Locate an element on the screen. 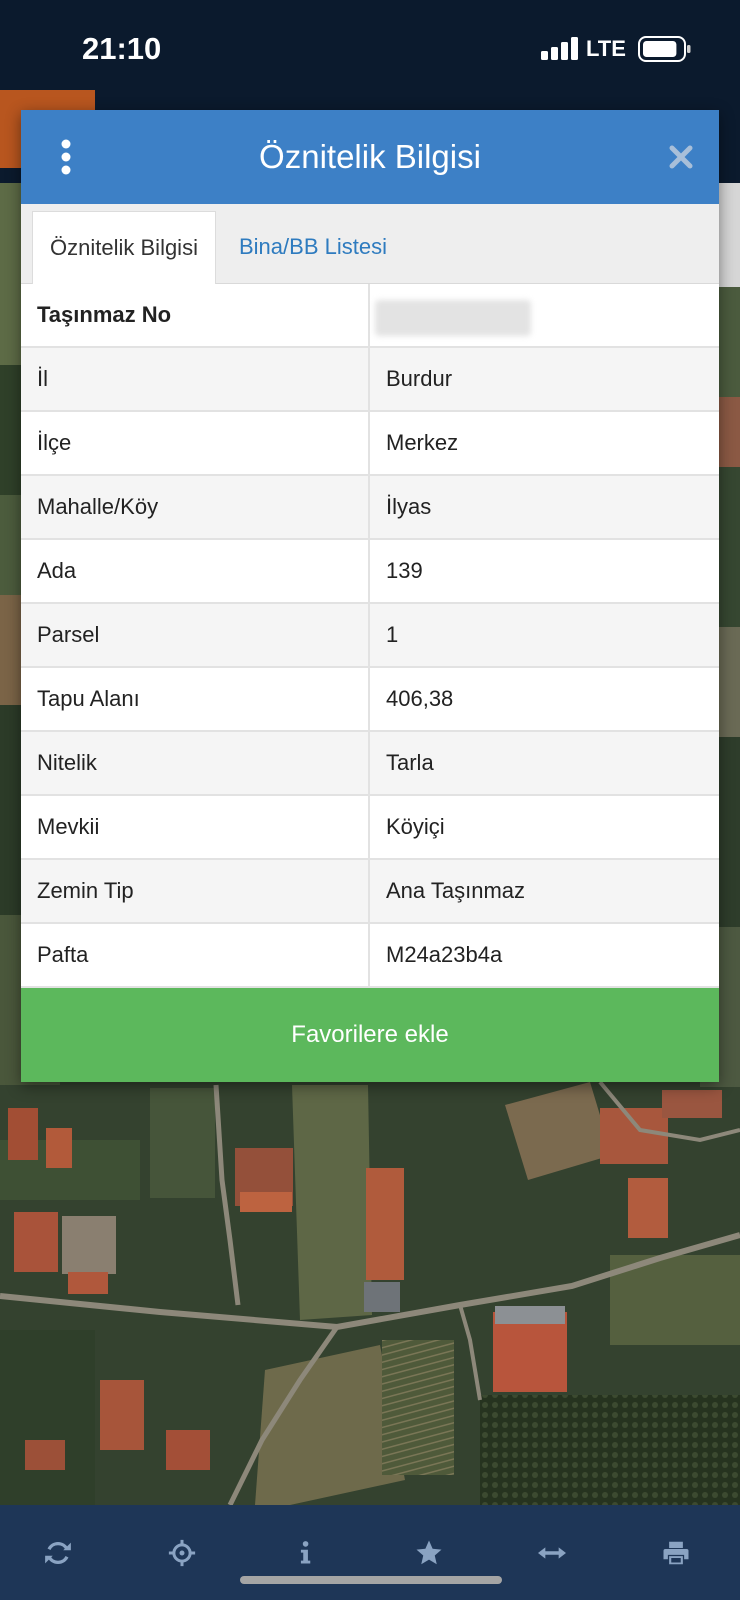 This screenshot has height=1600, width=740. refresh-icon is located at coordinates (58, 1553).